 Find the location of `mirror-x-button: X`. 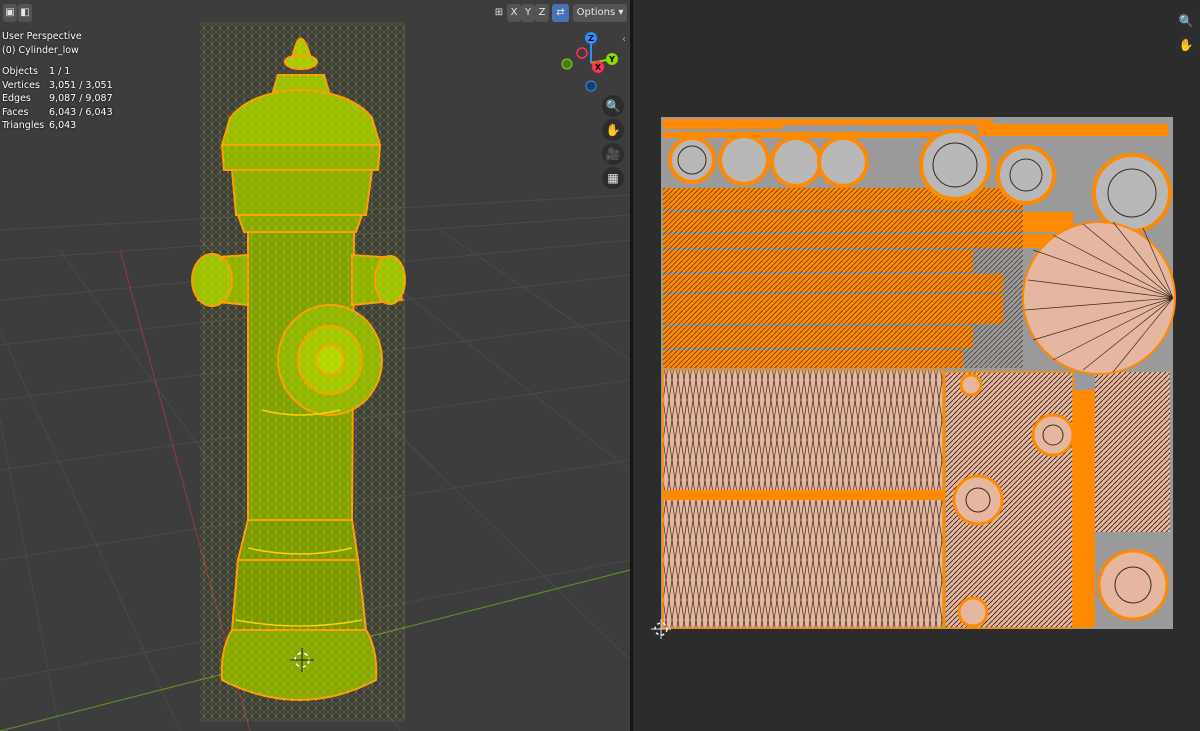

mirror-x-button: X is located at coordinates (514, 13).